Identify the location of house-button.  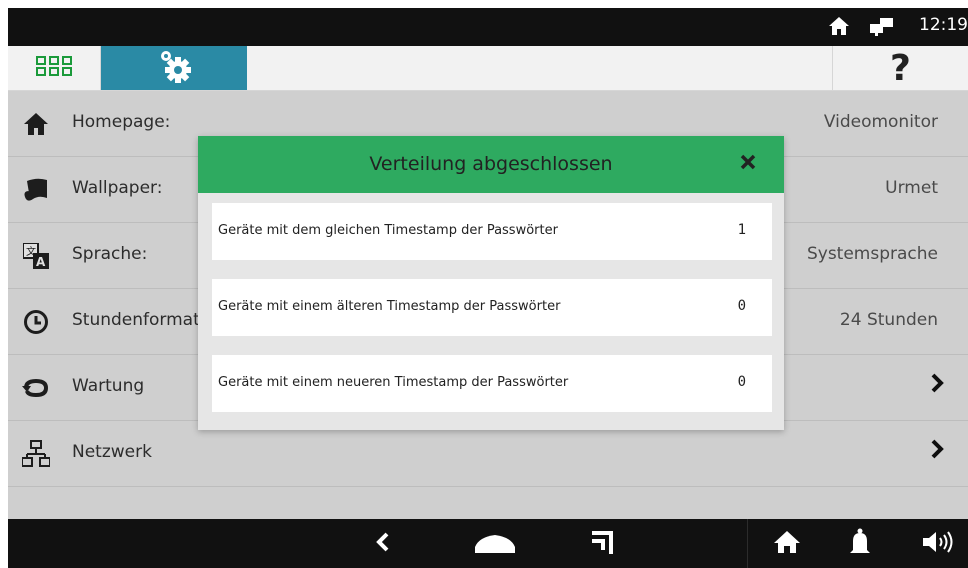
(787, 543).